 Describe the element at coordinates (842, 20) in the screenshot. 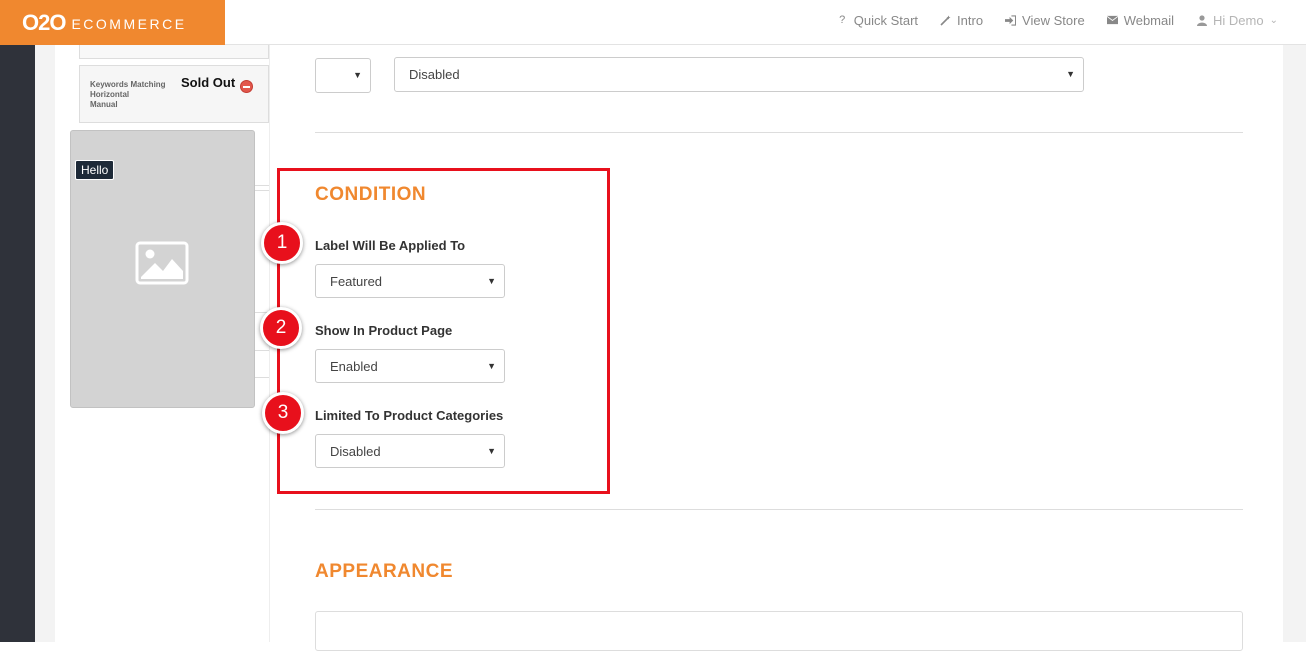

I see `question-icon: ?` at that location.